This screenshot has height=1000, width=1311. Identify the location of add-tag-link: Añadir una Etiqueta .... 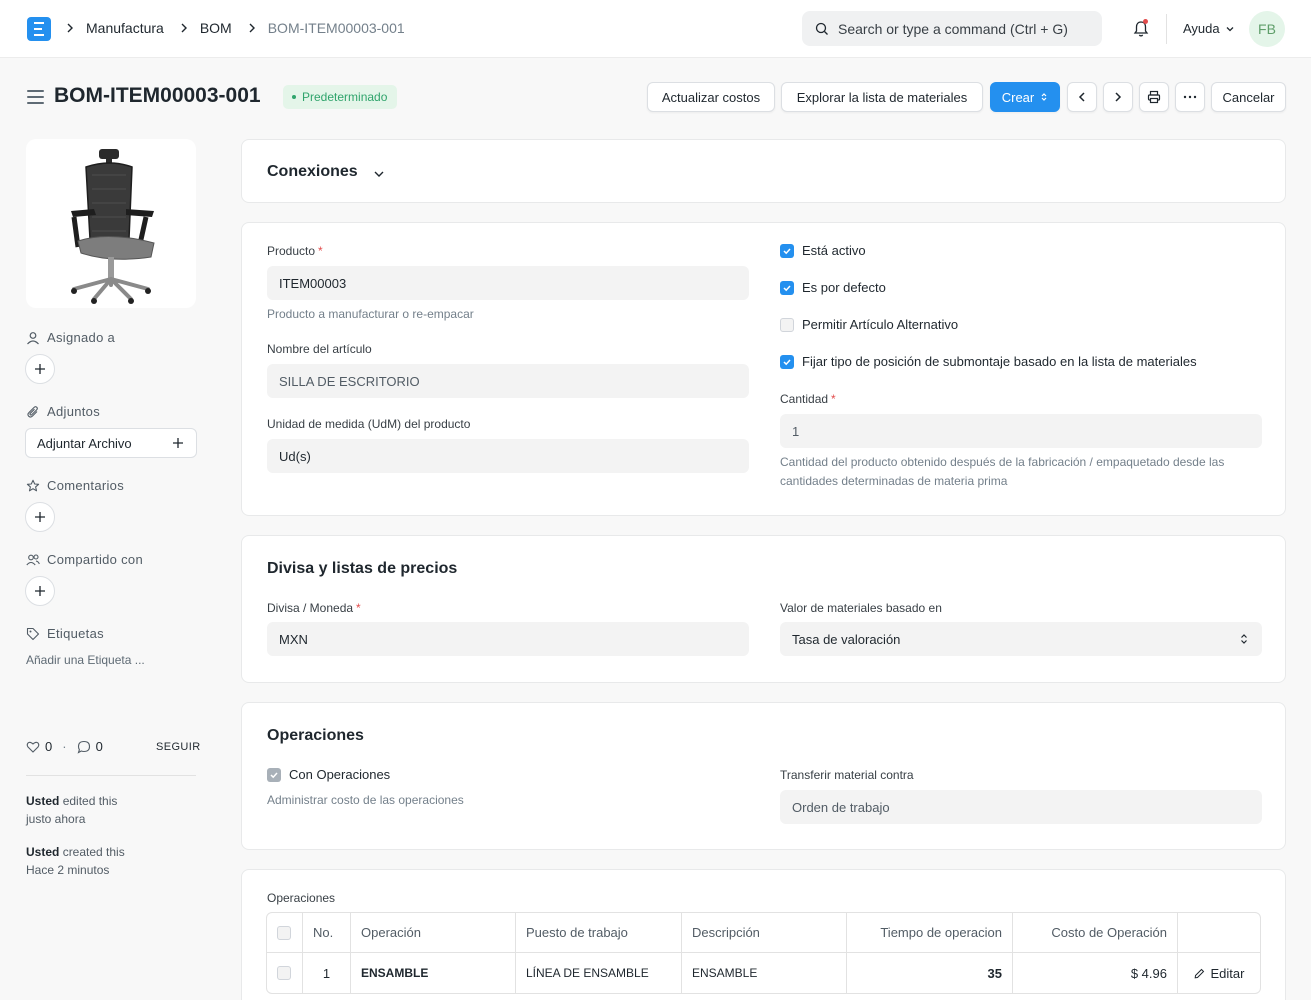
(85, 660).